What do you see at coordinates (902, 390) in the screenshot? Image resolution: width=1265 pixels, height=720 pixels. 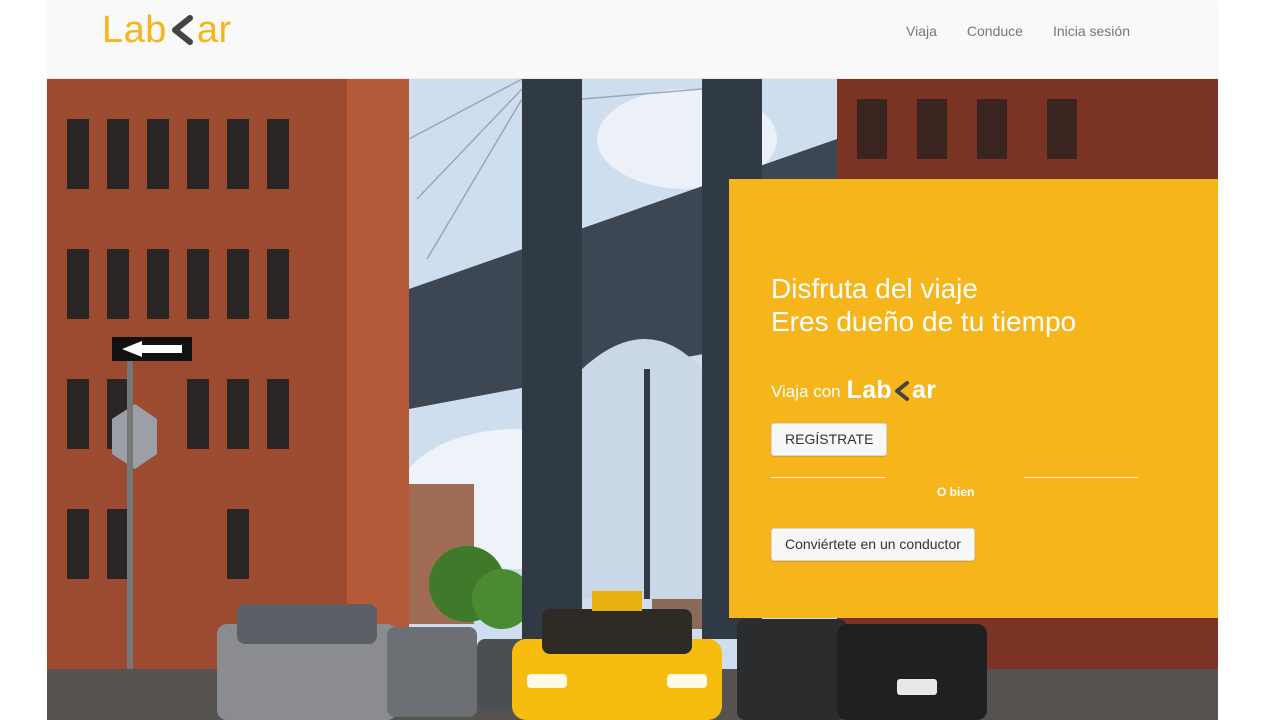 I see `card-logo-chevron-icon` at bounding box center [902, 390].